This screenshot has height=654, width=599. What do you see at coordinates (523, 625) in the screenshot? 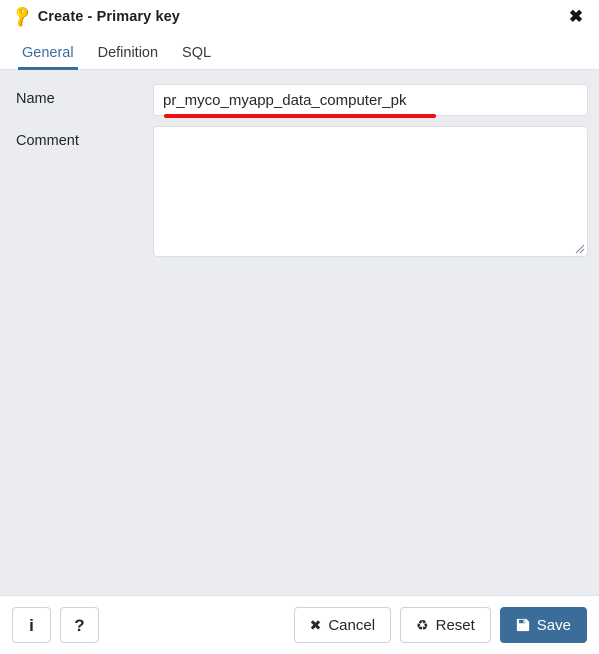
I see `floppy-disk-icon` at bounding box center [523, 625].